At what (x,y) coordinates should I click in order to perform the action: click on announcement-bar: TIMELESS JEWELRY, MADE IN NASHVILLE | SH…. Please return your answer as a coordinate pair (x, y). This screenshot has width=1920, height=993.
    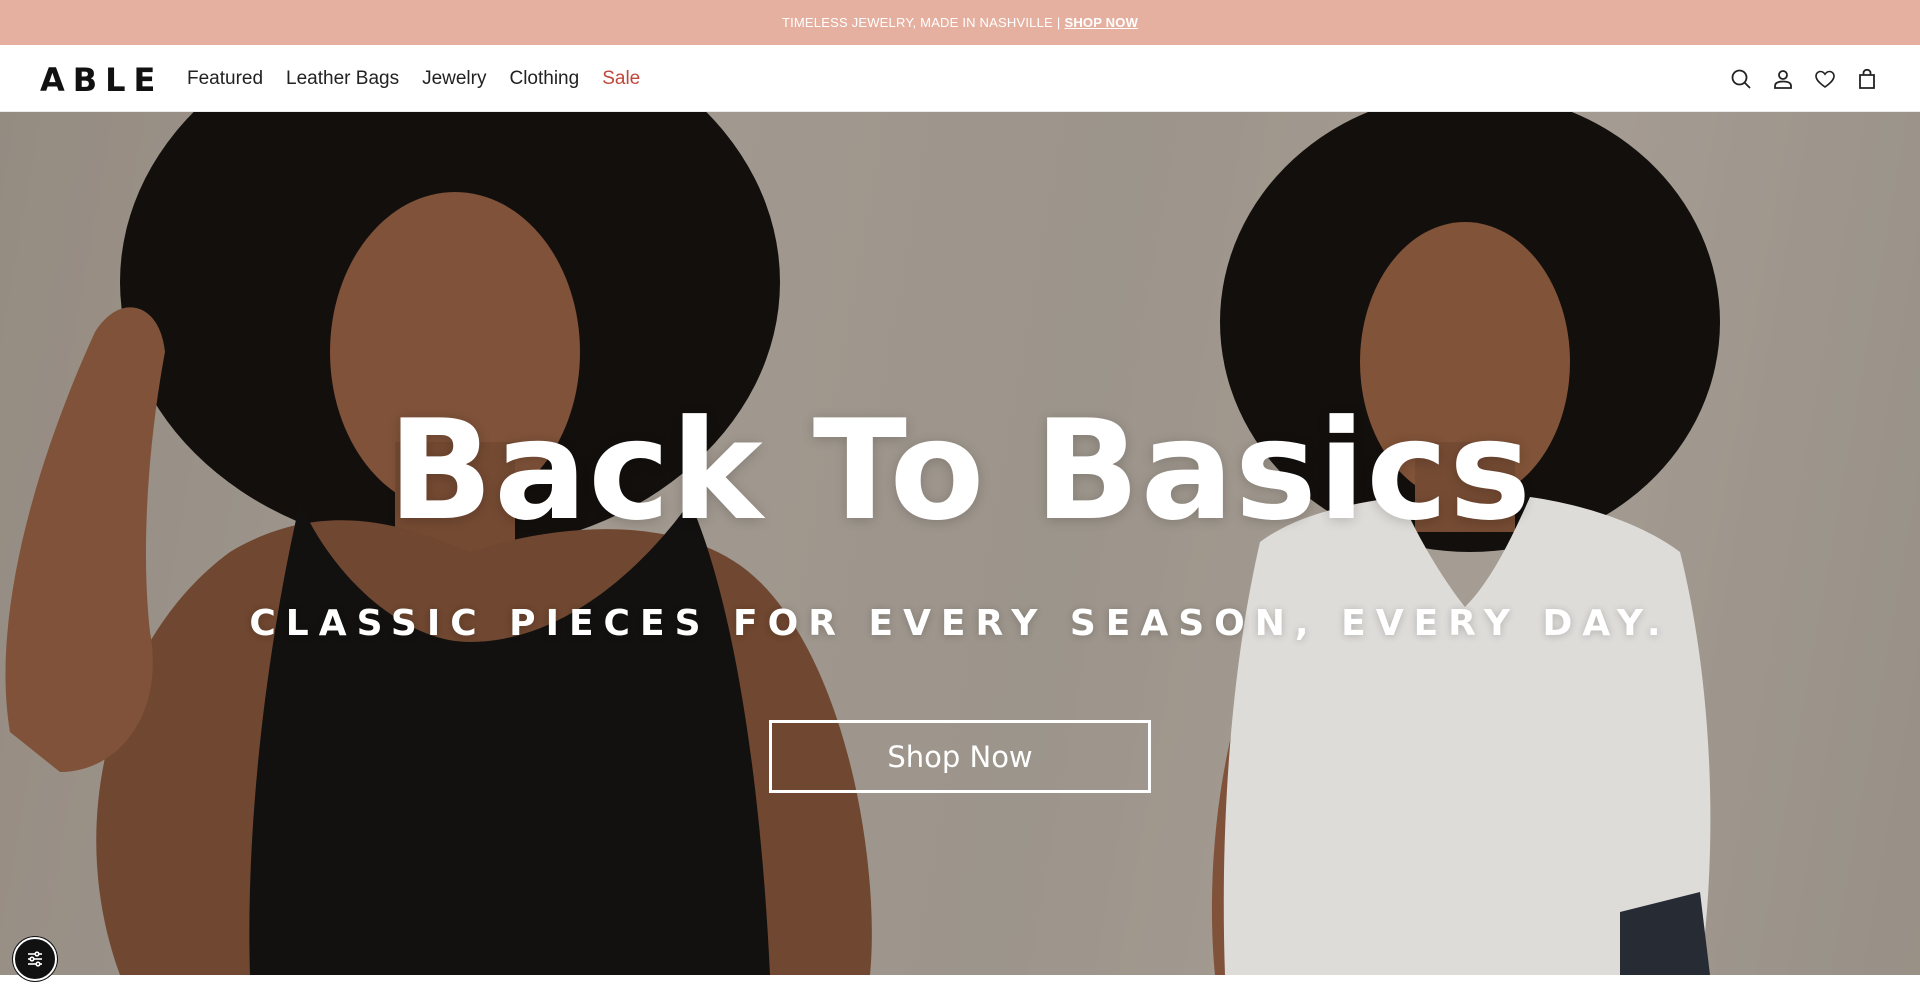
    Looking at the image, I should click on (960, 22).